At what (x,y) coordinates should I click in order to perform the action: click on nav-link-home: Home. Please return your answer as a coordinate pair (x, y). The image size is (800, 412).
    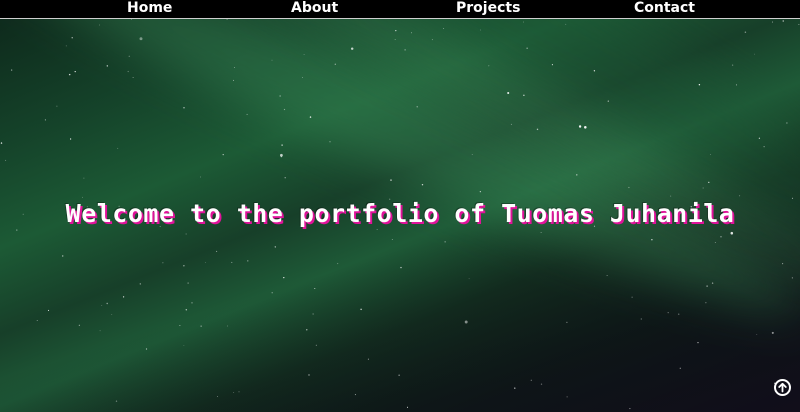
    Looking at the image, I should click on (149, 8).